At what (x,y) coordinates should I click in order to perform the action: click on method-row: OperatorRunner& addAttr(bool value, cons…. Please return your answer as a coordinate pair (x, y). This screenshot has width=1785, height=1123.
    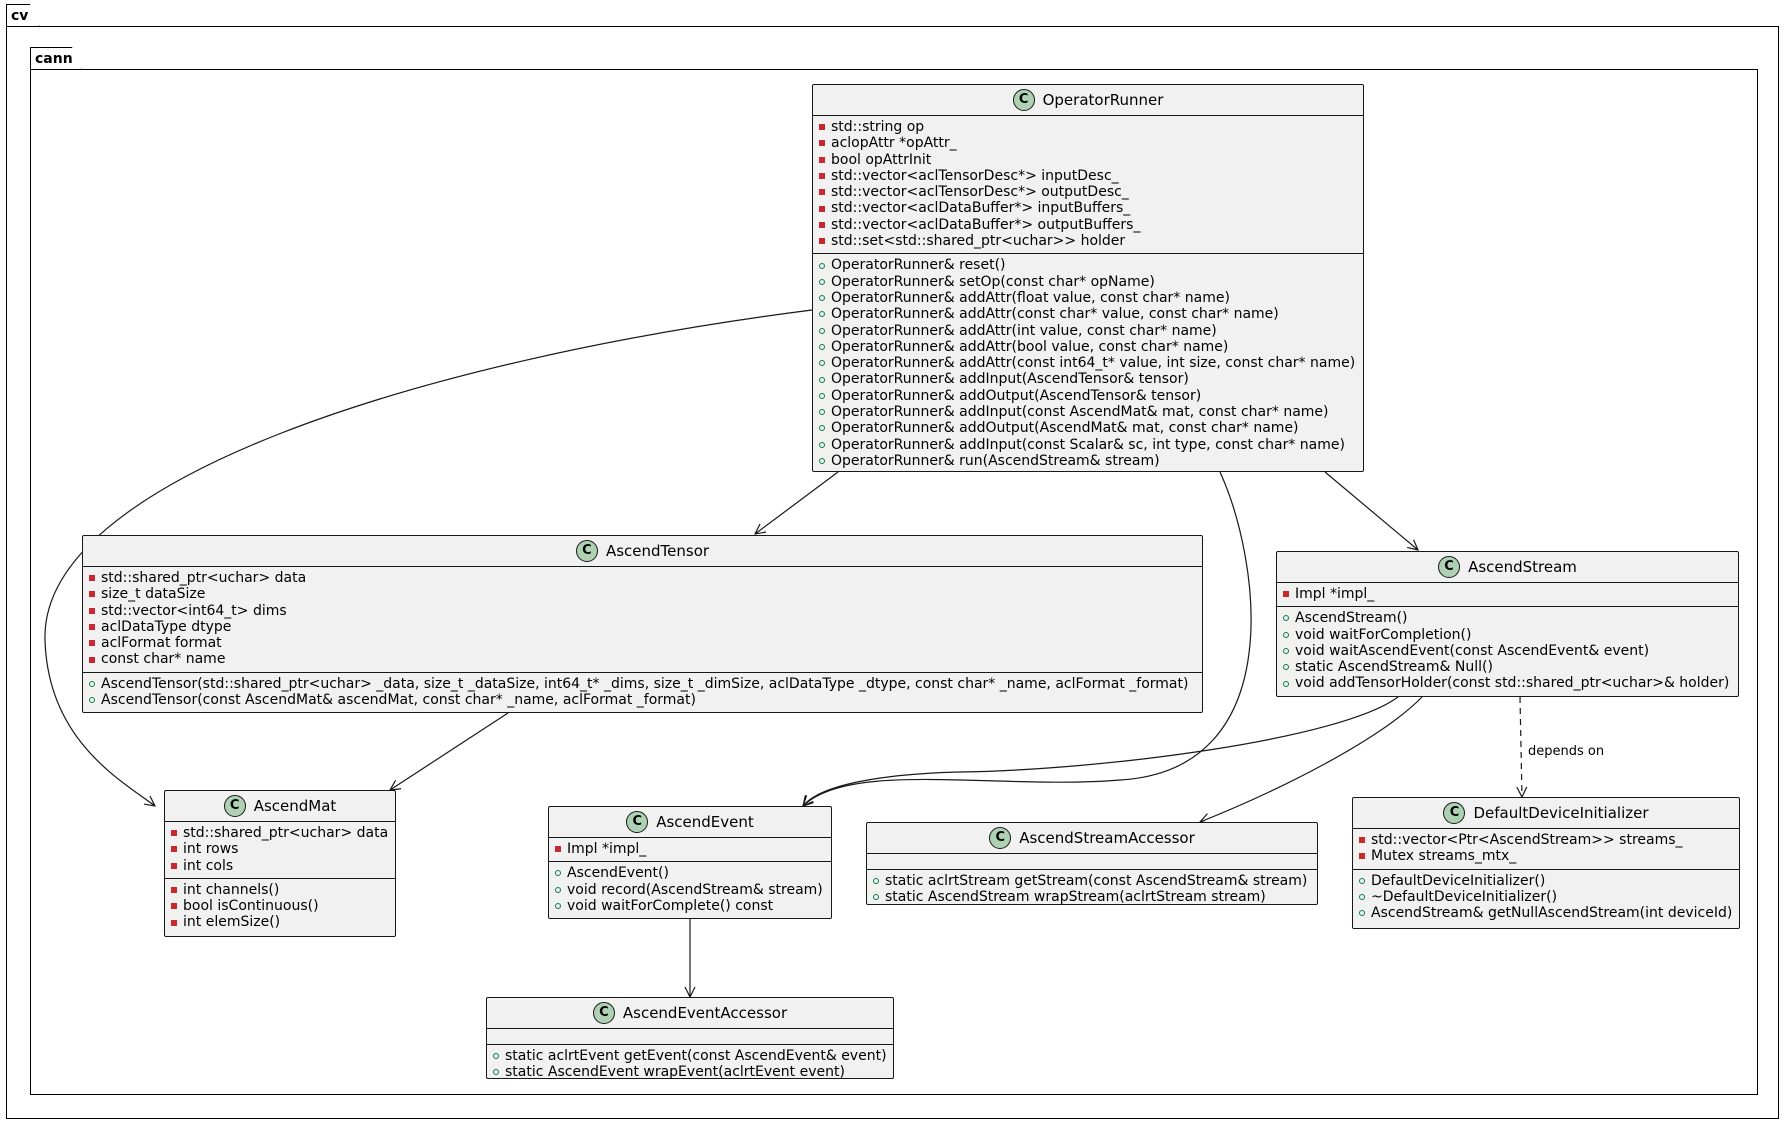
    Looking at the image, I should click on (1088, 347).